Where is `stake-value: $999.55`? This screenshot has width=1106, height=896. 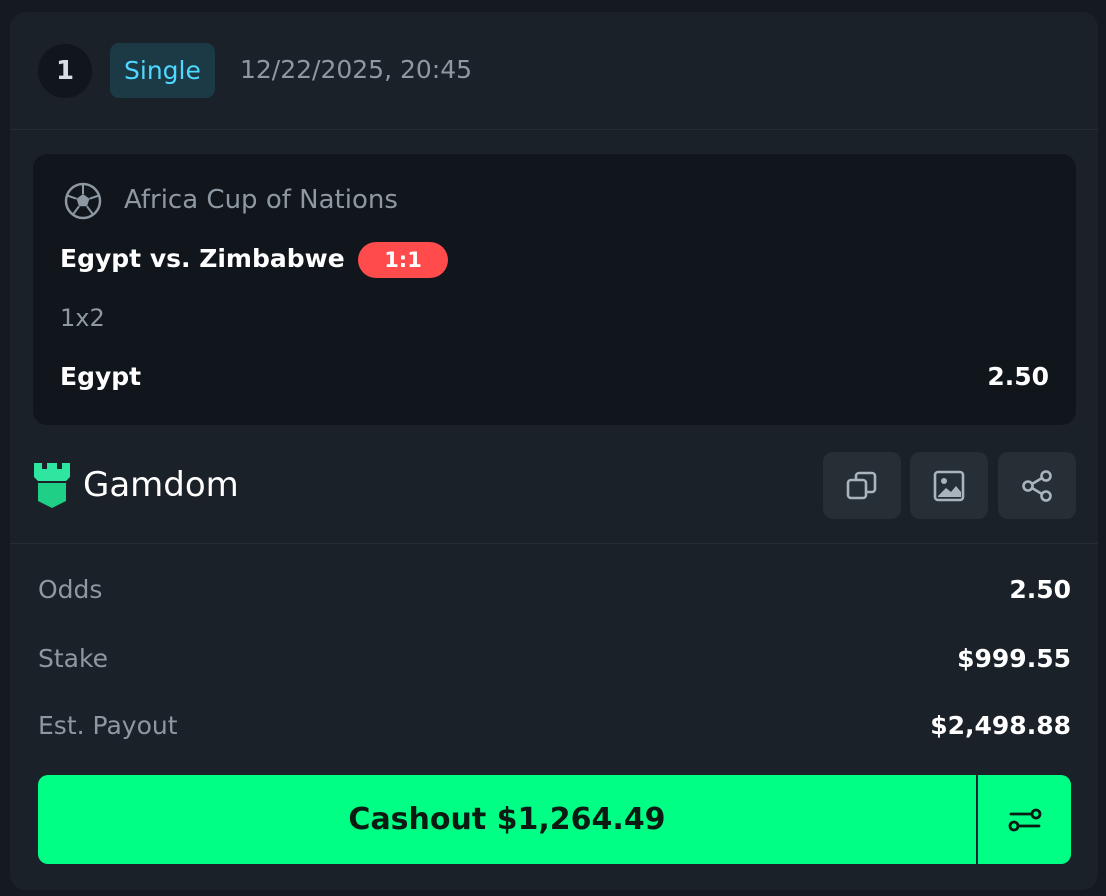 stake-value: $999.55 is located at coordinates (1014, 658).